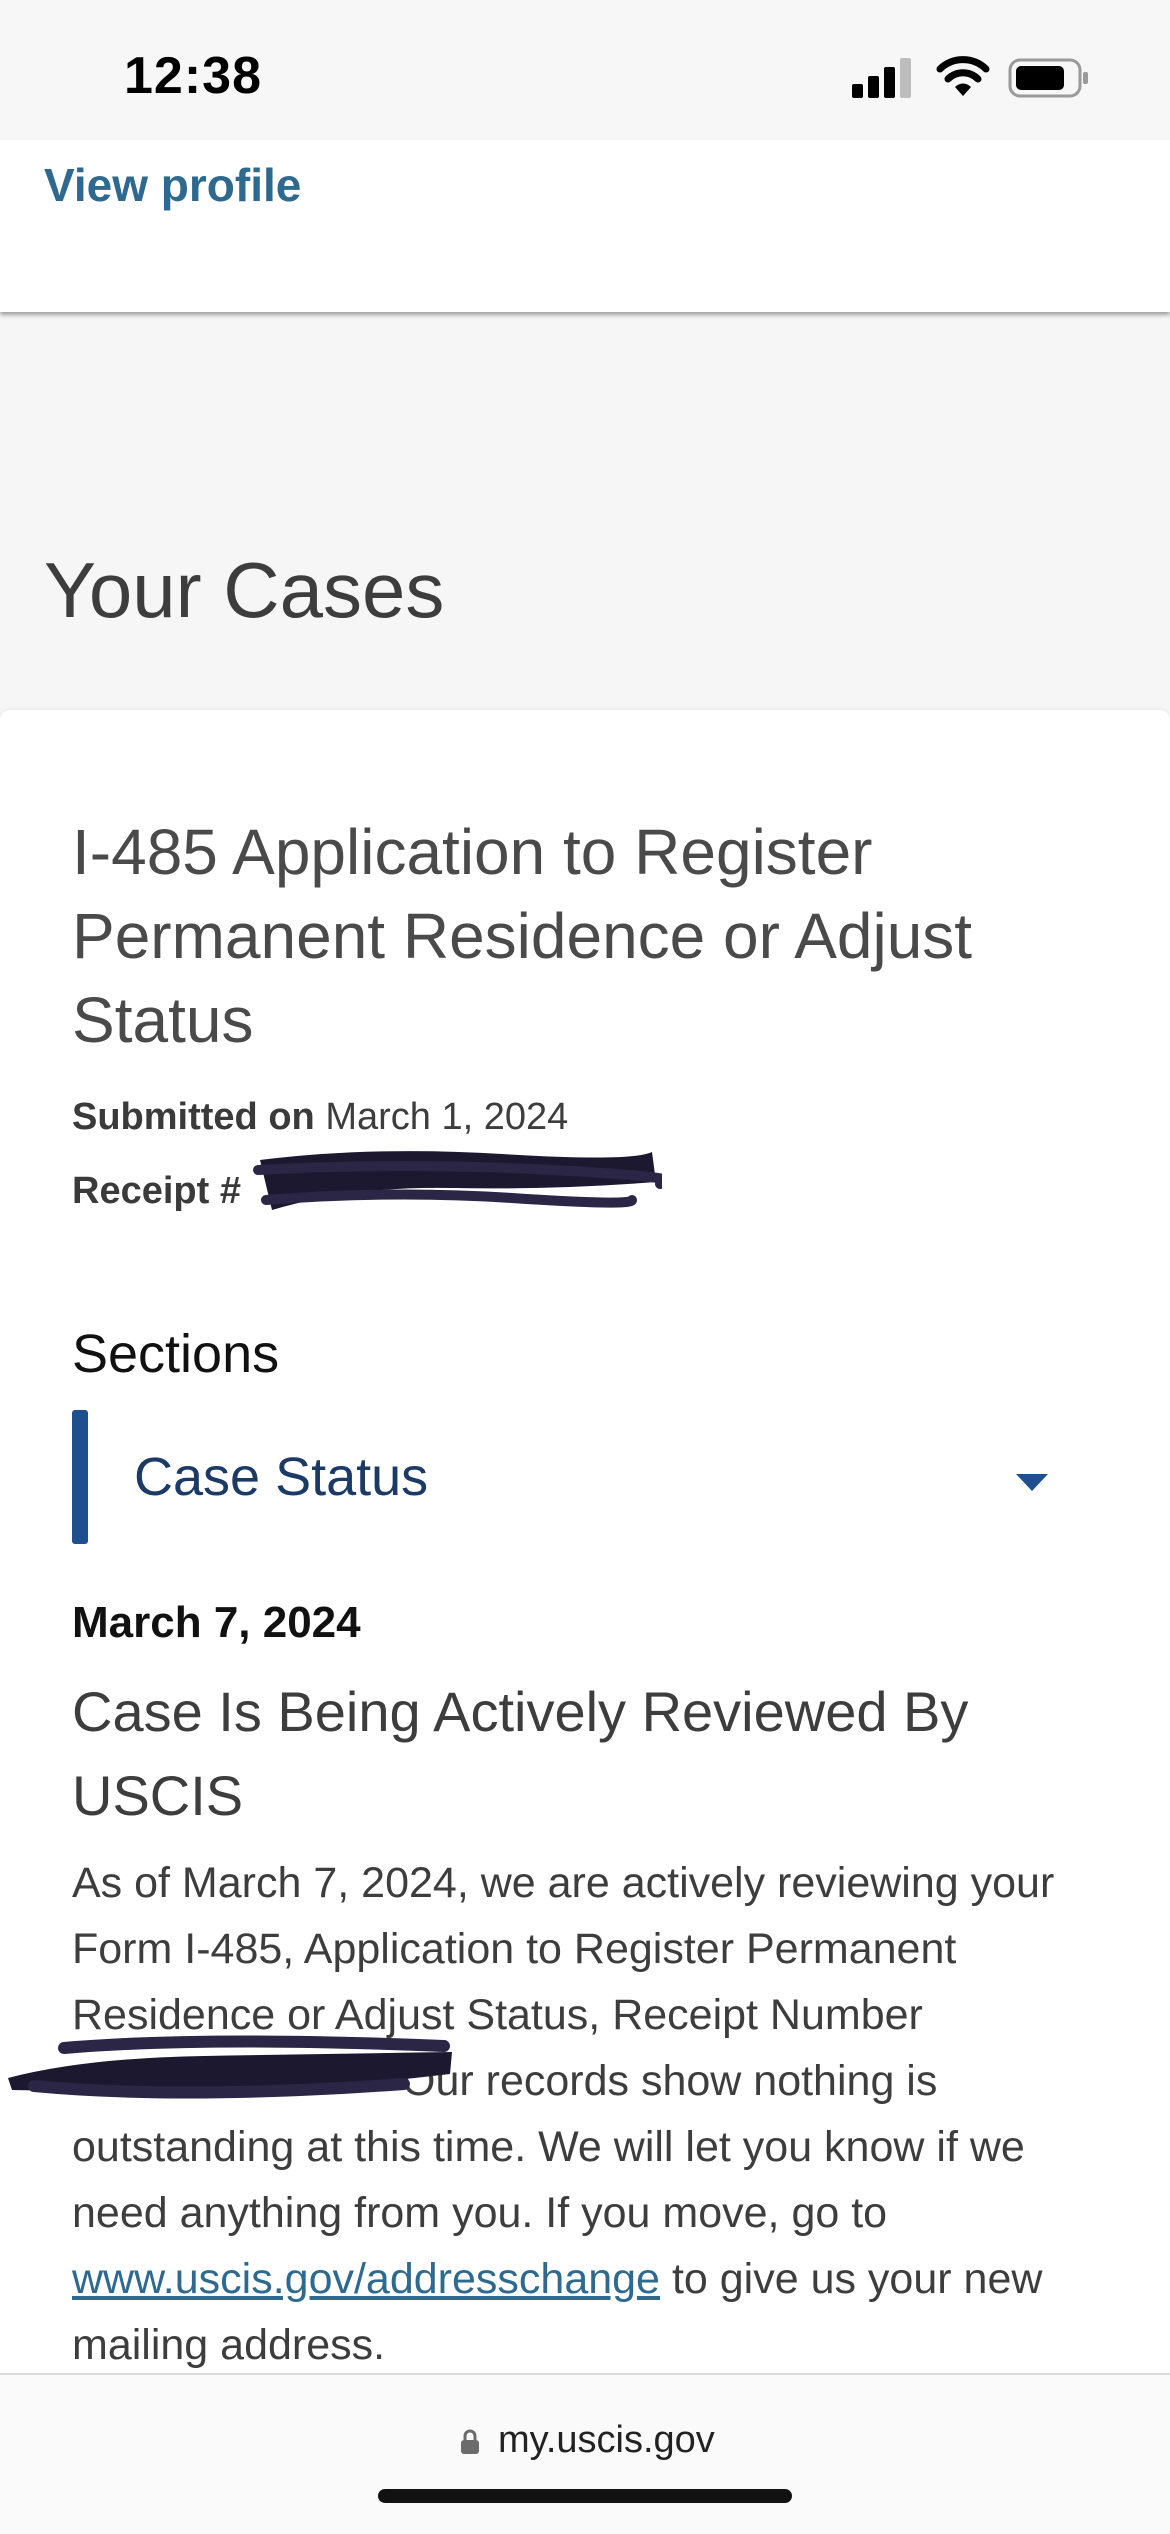 The height and width of the screenshot is (2534, 1170). Describe the element at coordinates (172, 185) in the screenshot. I see `view-profile-link: View profile` at that location.